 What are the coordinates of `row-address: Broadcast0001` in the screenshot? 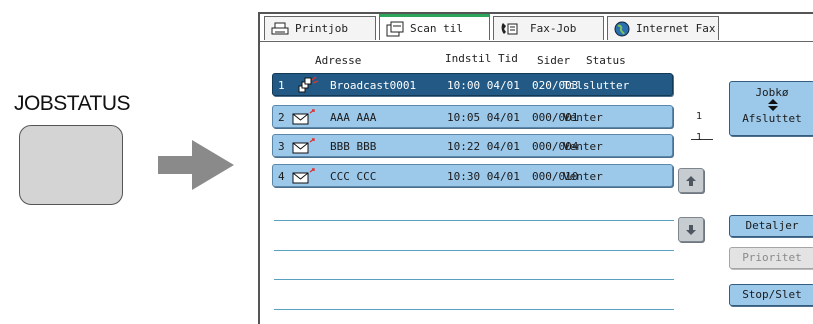 It's located at (373, 85).